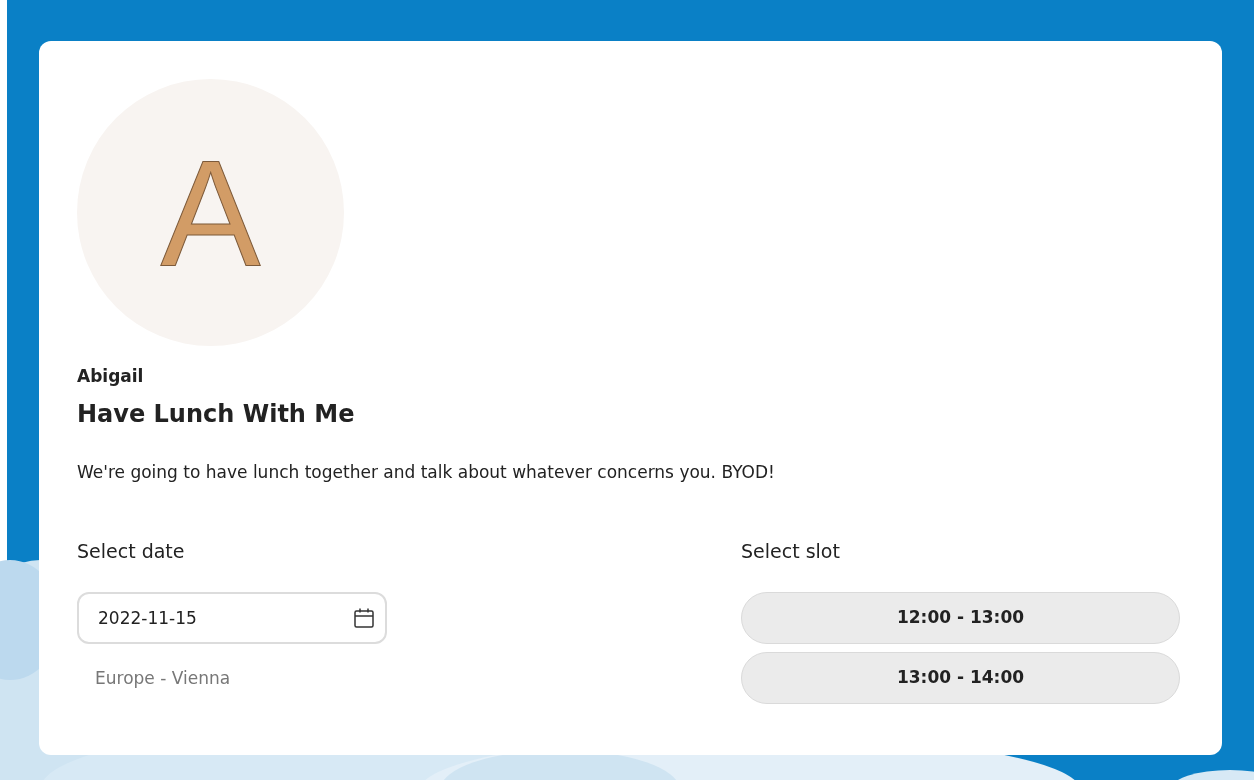  What do you see at coordinates (163, 678) in the screenshot?
I see `timezone-label: Europe - Vienna` at bounding box center [163, 678].